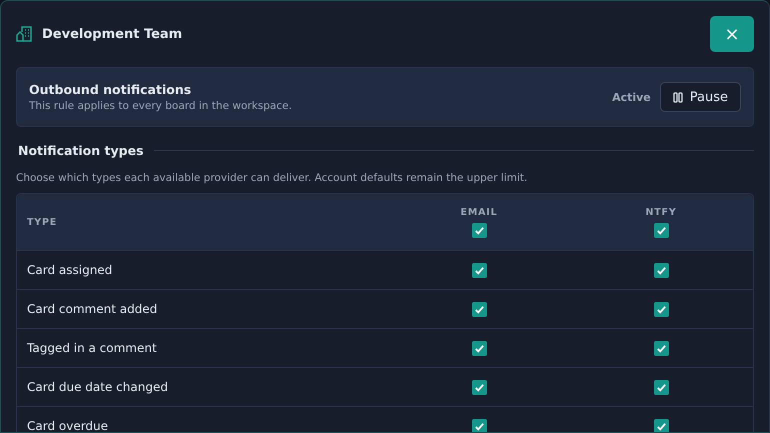  What do you see at coordinates (68, 425) in the screenshot?
I see `type-label: Card overdue` at bounding box center [68, 425].